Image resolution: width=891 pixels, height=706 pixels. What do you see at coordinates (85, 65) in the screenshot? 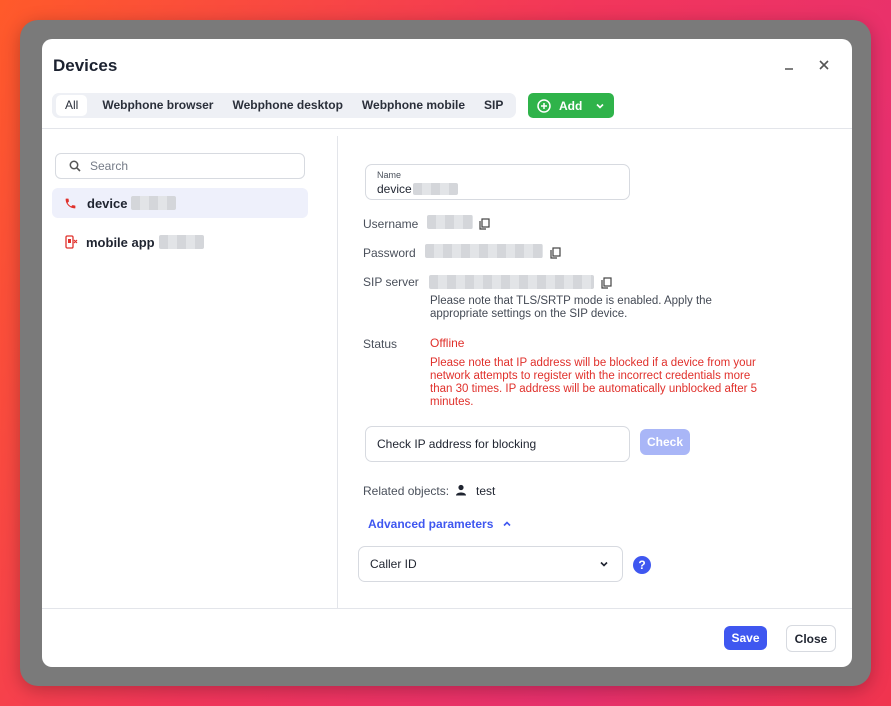
I see `dialog-title: Devices` at bounding box center [85, 65].